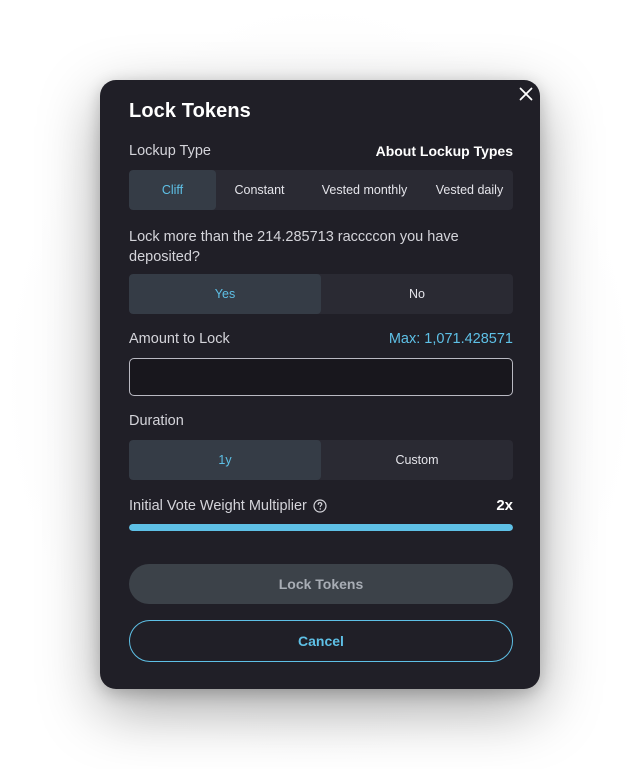 The height and width of the screenshot is (769, 640). I want to click on duration-label: Duration, so click(156, 421).